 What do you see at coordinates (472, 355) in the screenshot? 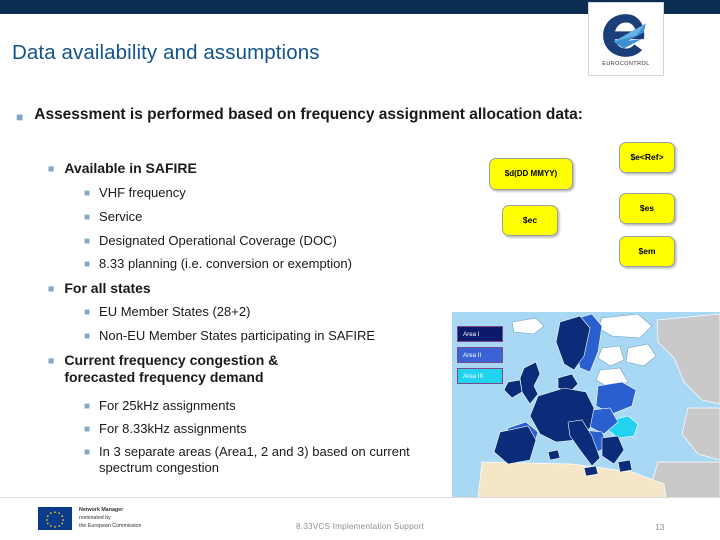
I see `legend-label: Area II` at bounding box center [472, 355].